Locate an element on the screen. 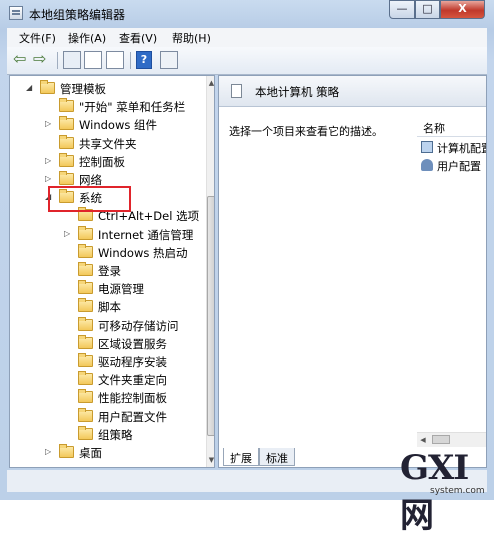 This screenshot has width=494, height=537. tree-item: 登录 is located at coordinates (107, 271).